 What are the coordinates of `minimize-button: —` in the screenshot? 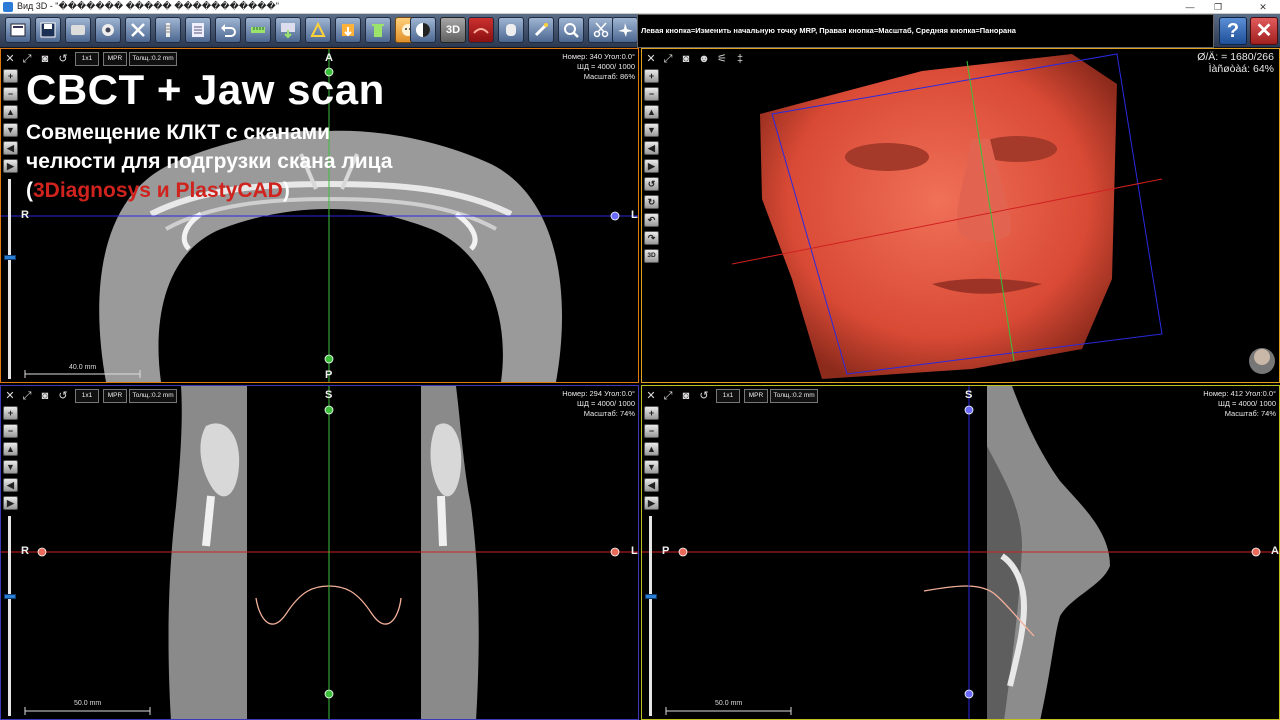 It's located at (1190, 7).